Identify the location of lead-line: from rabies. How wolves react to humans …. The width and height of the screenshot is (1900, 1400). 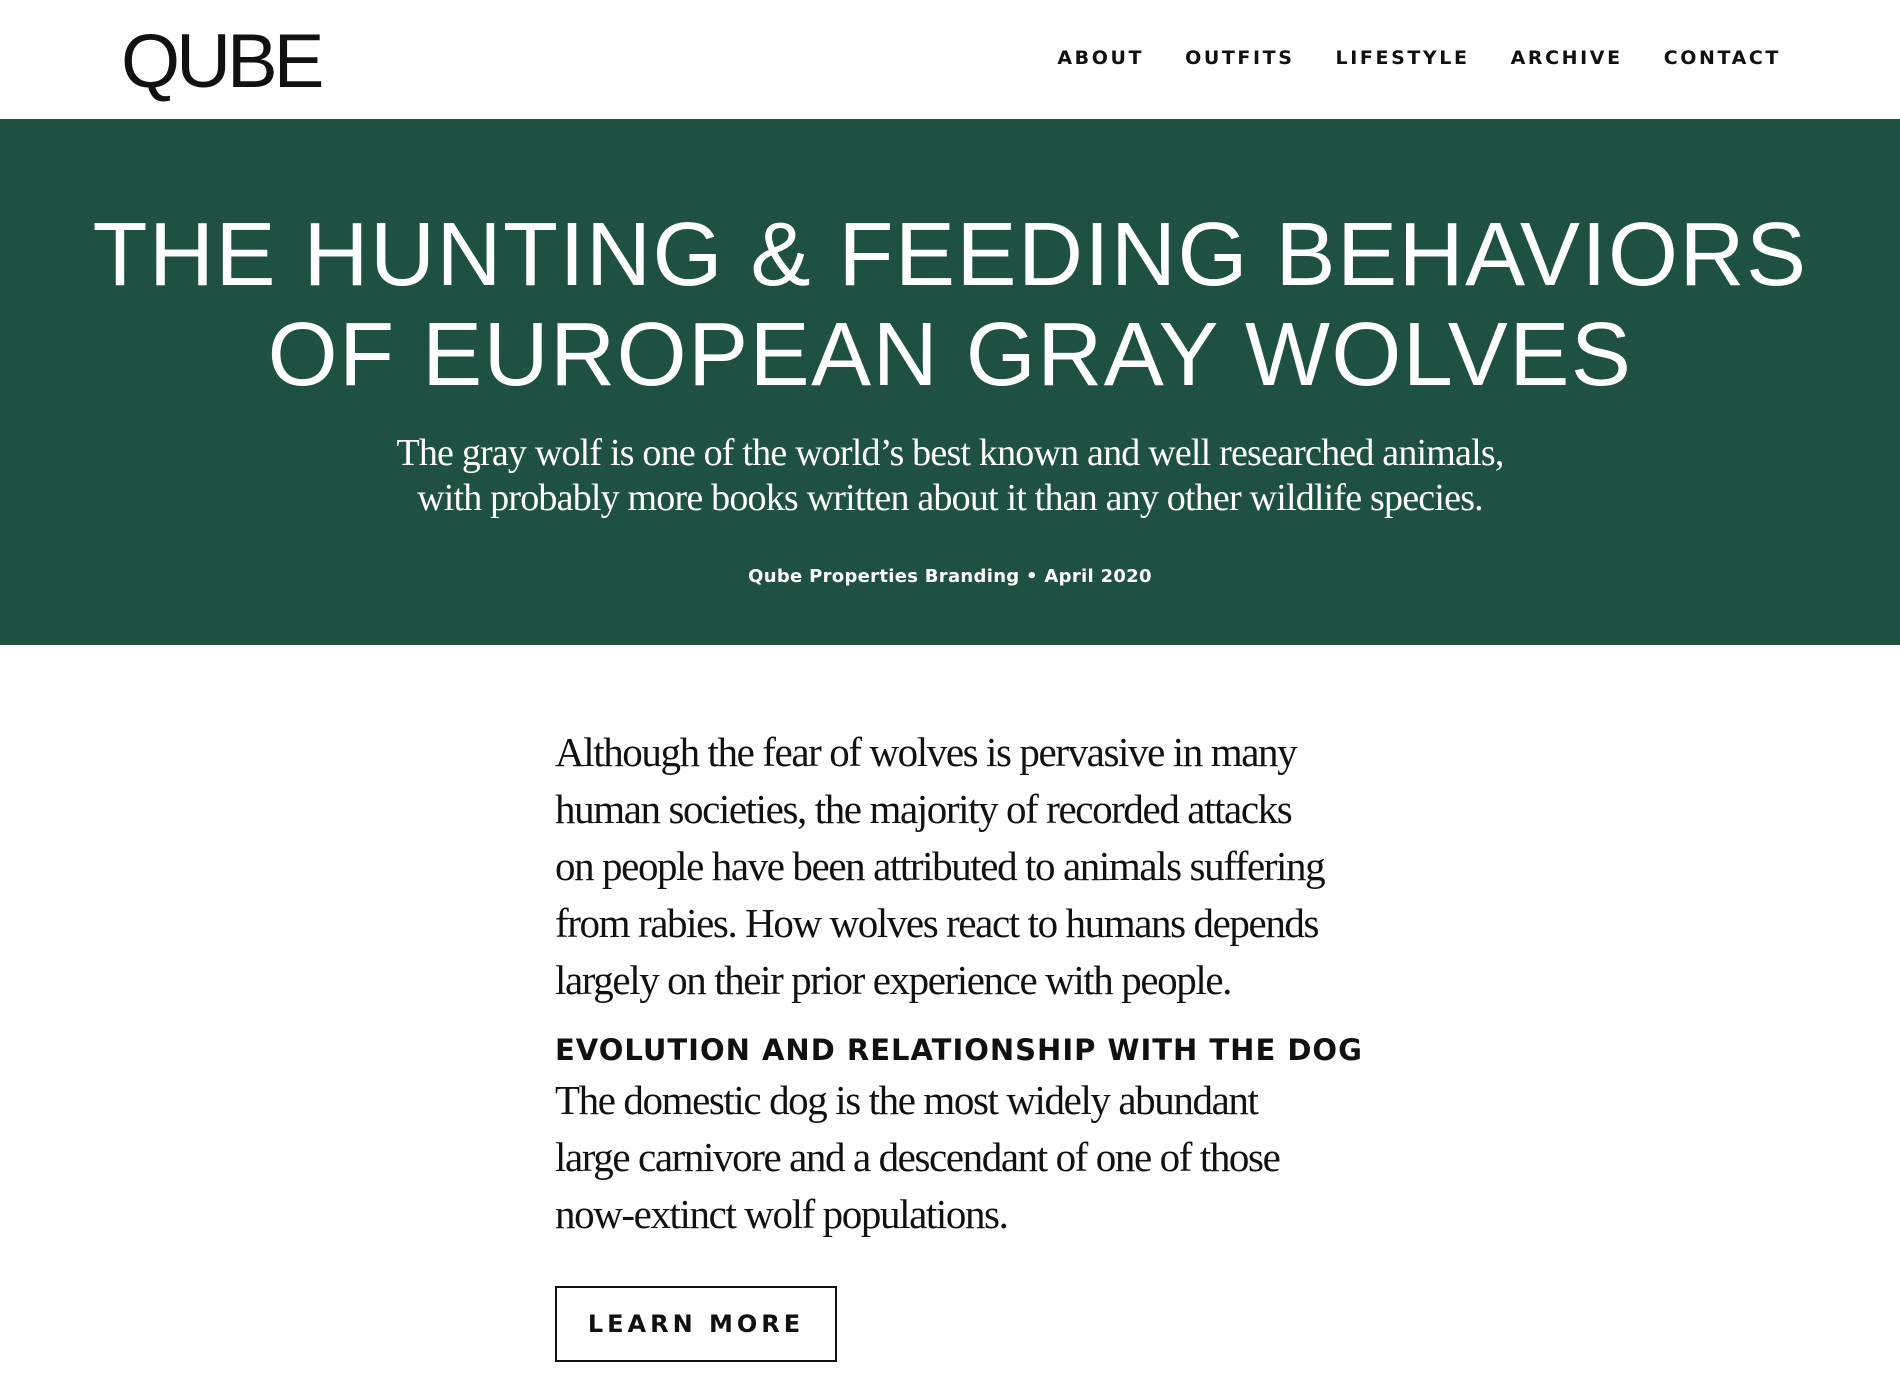
(937, 923).